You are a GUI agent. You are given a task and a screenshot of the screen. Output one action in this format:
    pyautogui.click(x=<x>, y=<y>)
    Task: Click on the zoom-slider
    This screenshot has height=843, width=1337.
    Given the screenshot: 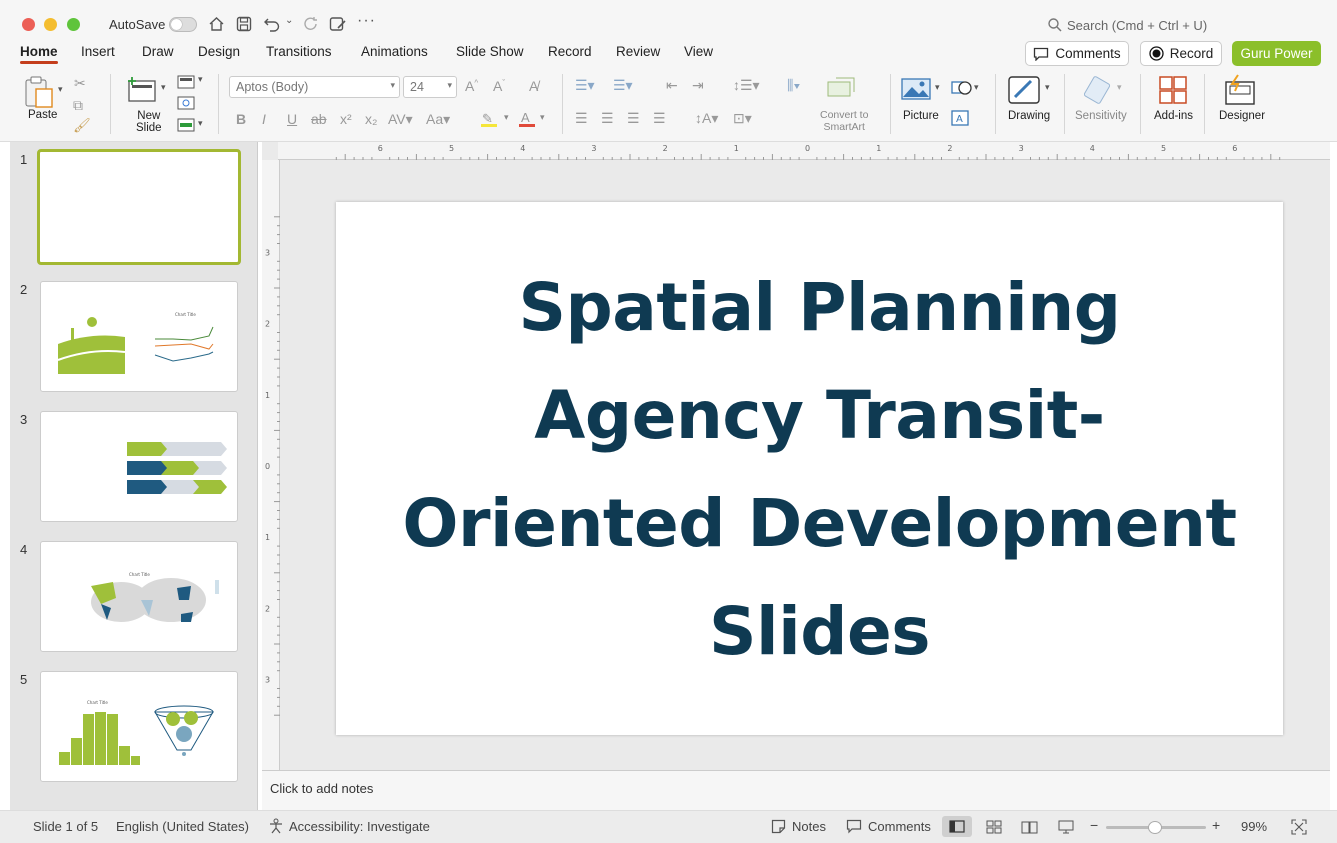 What is the action you would take?
    pyautogui.click(x=1156, y=827)
    